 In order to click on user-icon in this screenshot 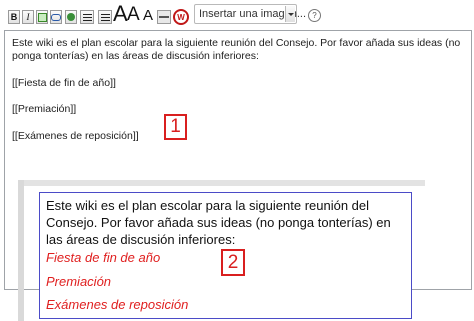, I will do `click(71, 17)`.